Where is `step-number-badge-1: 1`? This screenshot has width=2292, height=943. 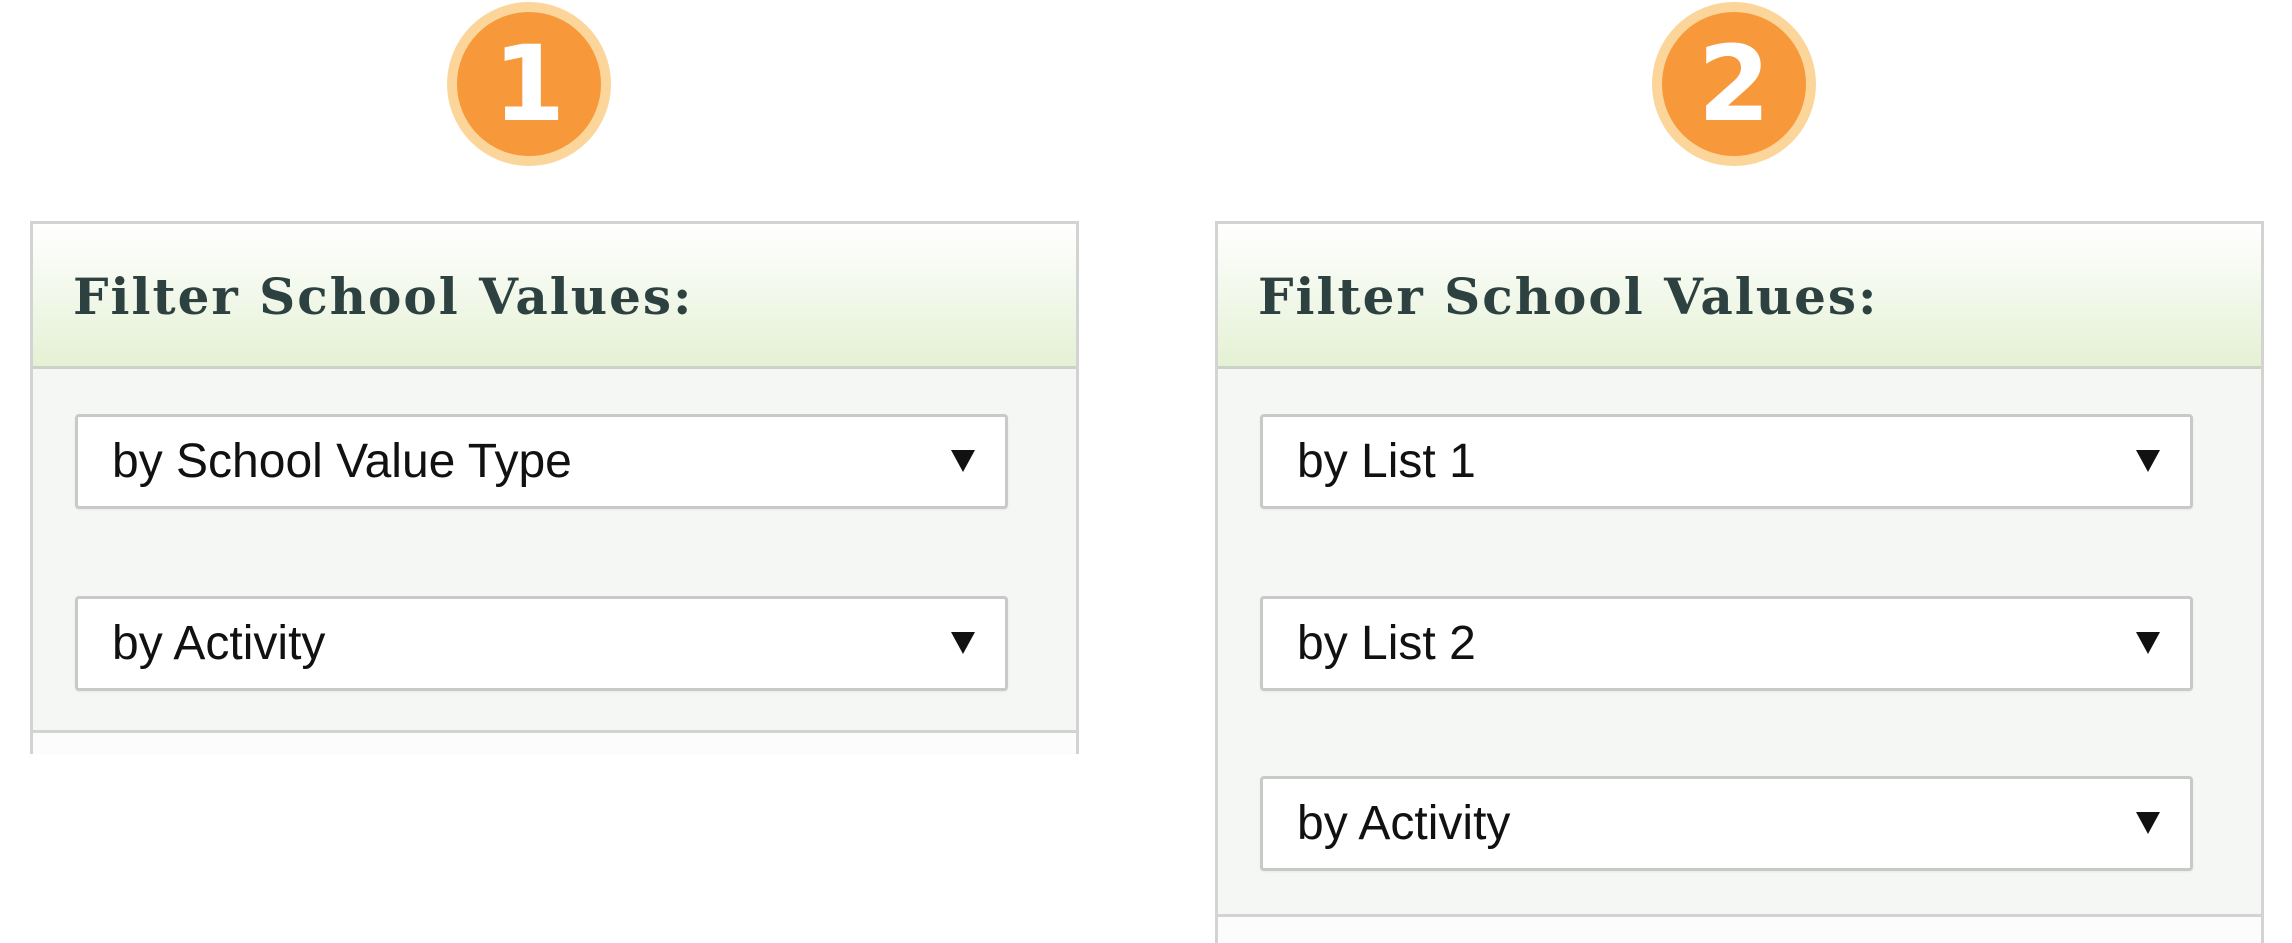 step-number-badge-1: 1 is located at coordinates (529, 84).